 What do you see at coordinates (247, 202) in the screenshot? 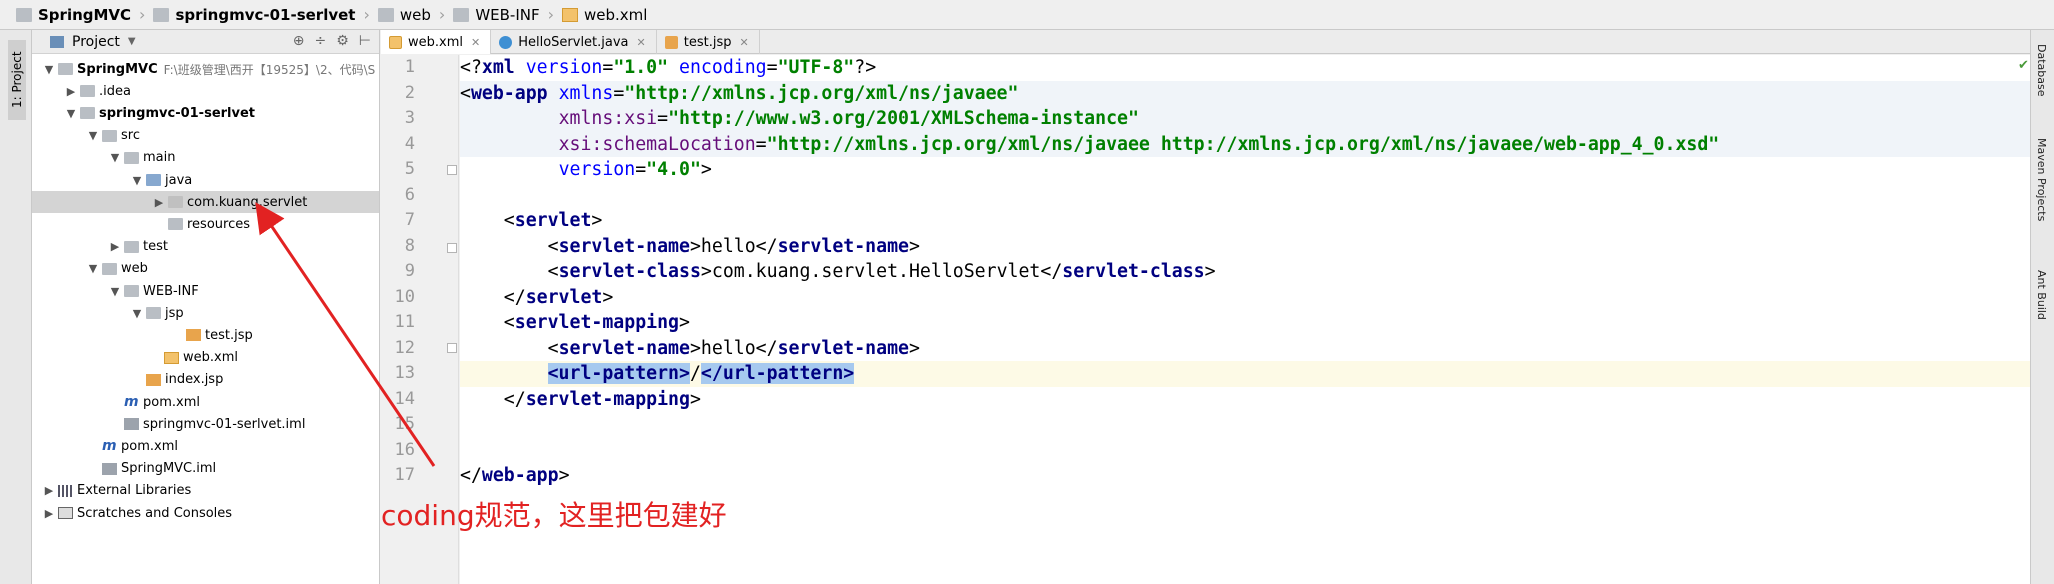
I see `tree-item-label: com.kuang.servlet` at bounding box center [247, 202].